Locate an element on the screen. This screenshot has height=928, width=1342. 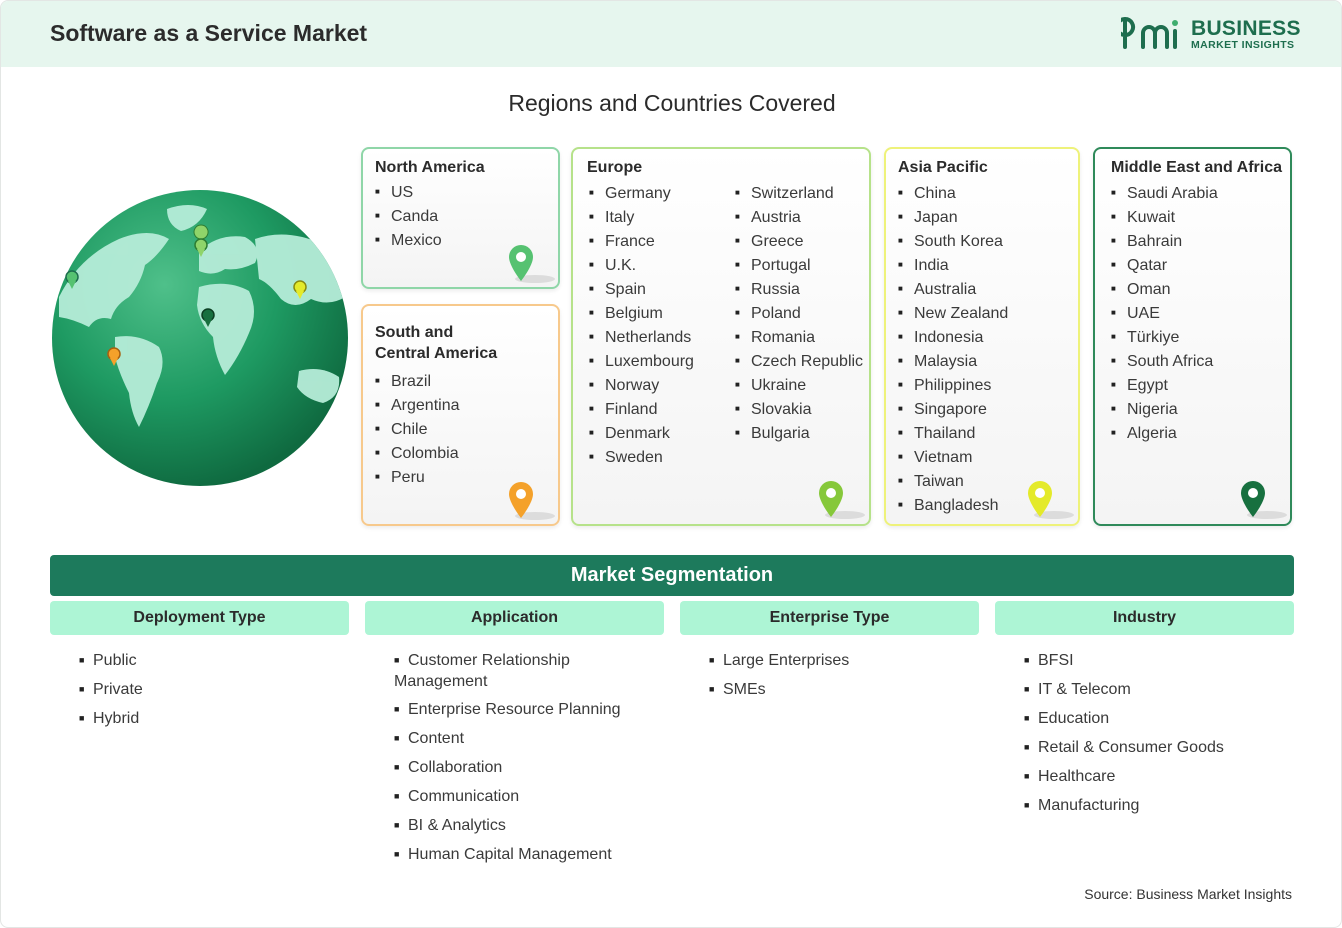
list-item: Australia is located at coordinates (953, 291).